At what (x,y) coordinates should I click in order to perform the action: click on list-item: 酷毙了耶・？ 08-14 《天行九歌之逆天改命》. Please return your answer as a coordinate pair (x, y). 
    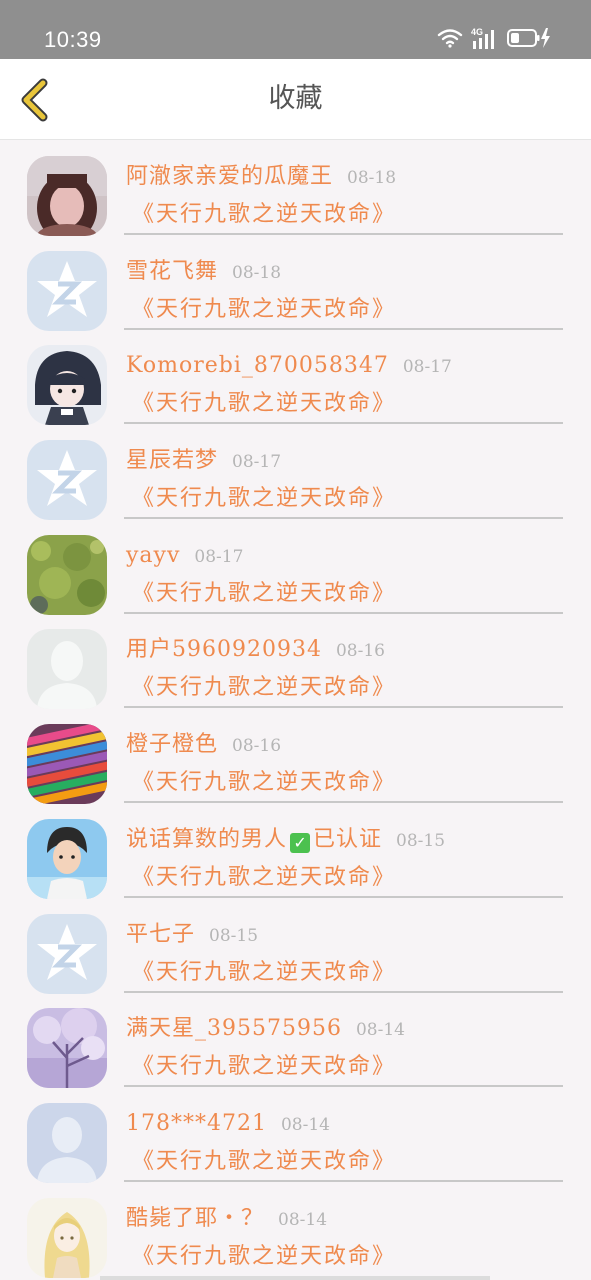
    Looking at the image, I should click on (295, 1230).